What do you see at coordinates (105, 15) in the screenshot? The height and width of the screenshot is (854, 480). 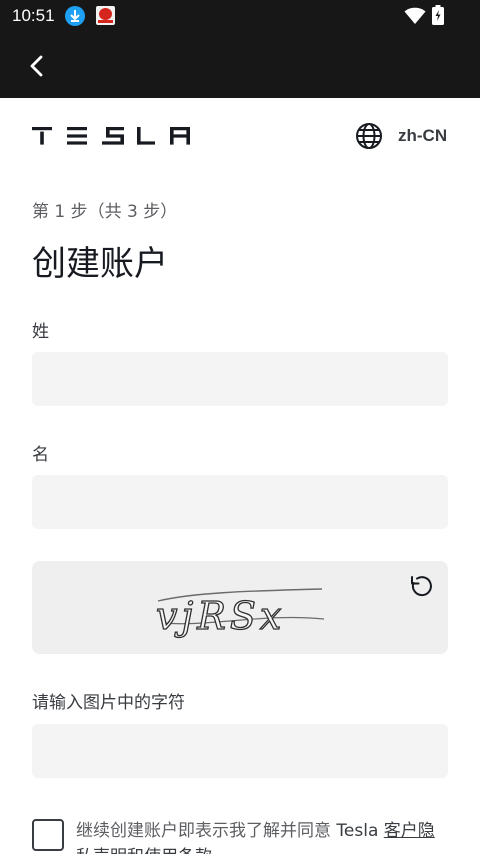 I see `app-notification-icon` at bounding box center [105, 15].